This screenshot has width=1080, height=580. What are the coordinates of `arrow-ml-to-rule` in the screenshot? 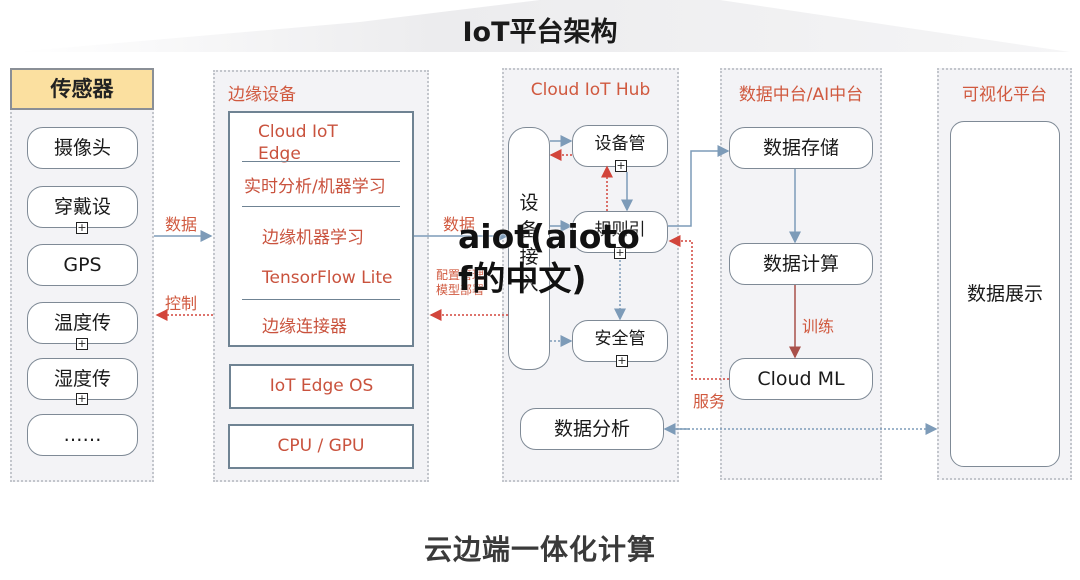 It's located at (698, 307).